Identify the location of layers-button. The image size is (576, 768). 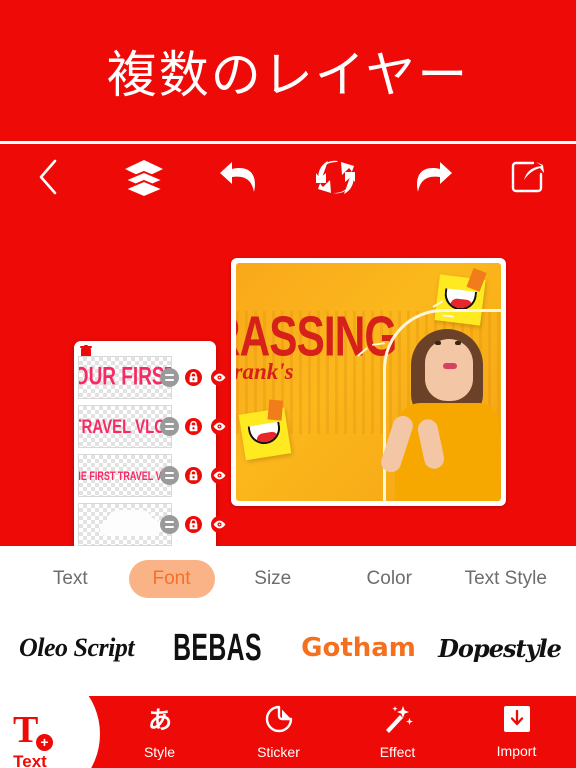
(144, 177).